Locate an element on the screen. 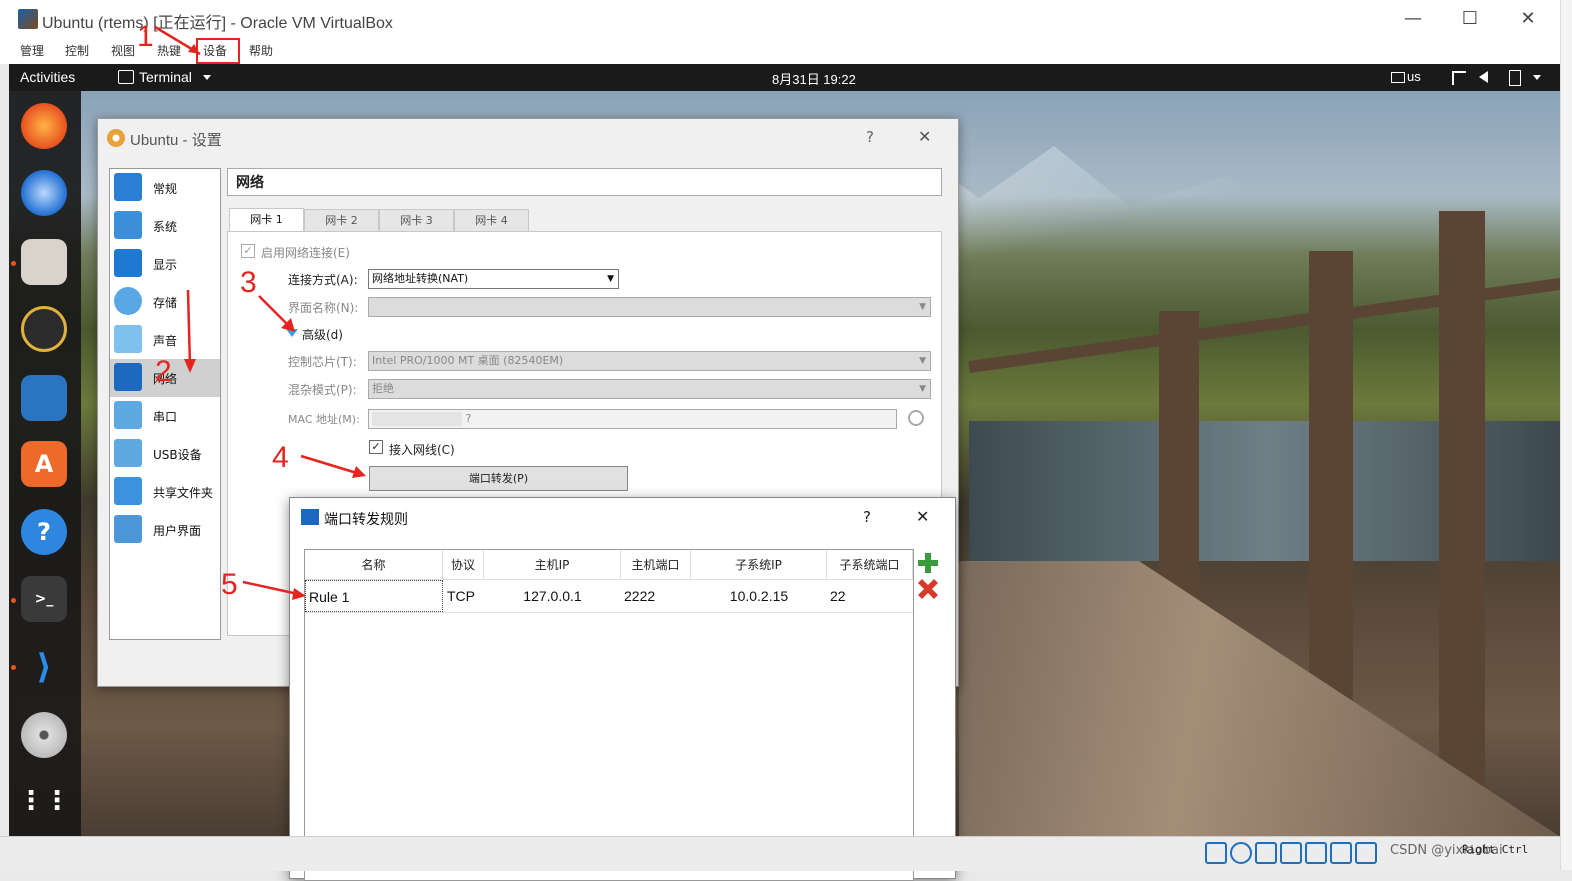  guest-port-cell: 22 is located at coordinates (871, 596).